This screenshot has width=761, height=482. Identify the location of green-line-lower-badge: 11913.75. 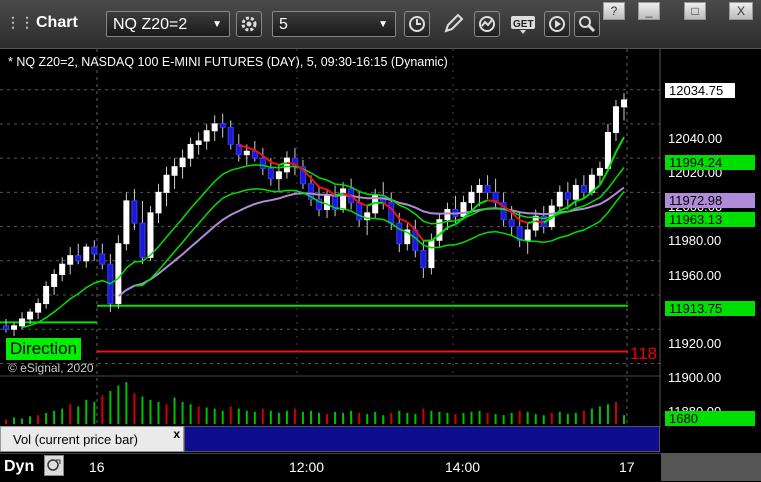
(710, 308).